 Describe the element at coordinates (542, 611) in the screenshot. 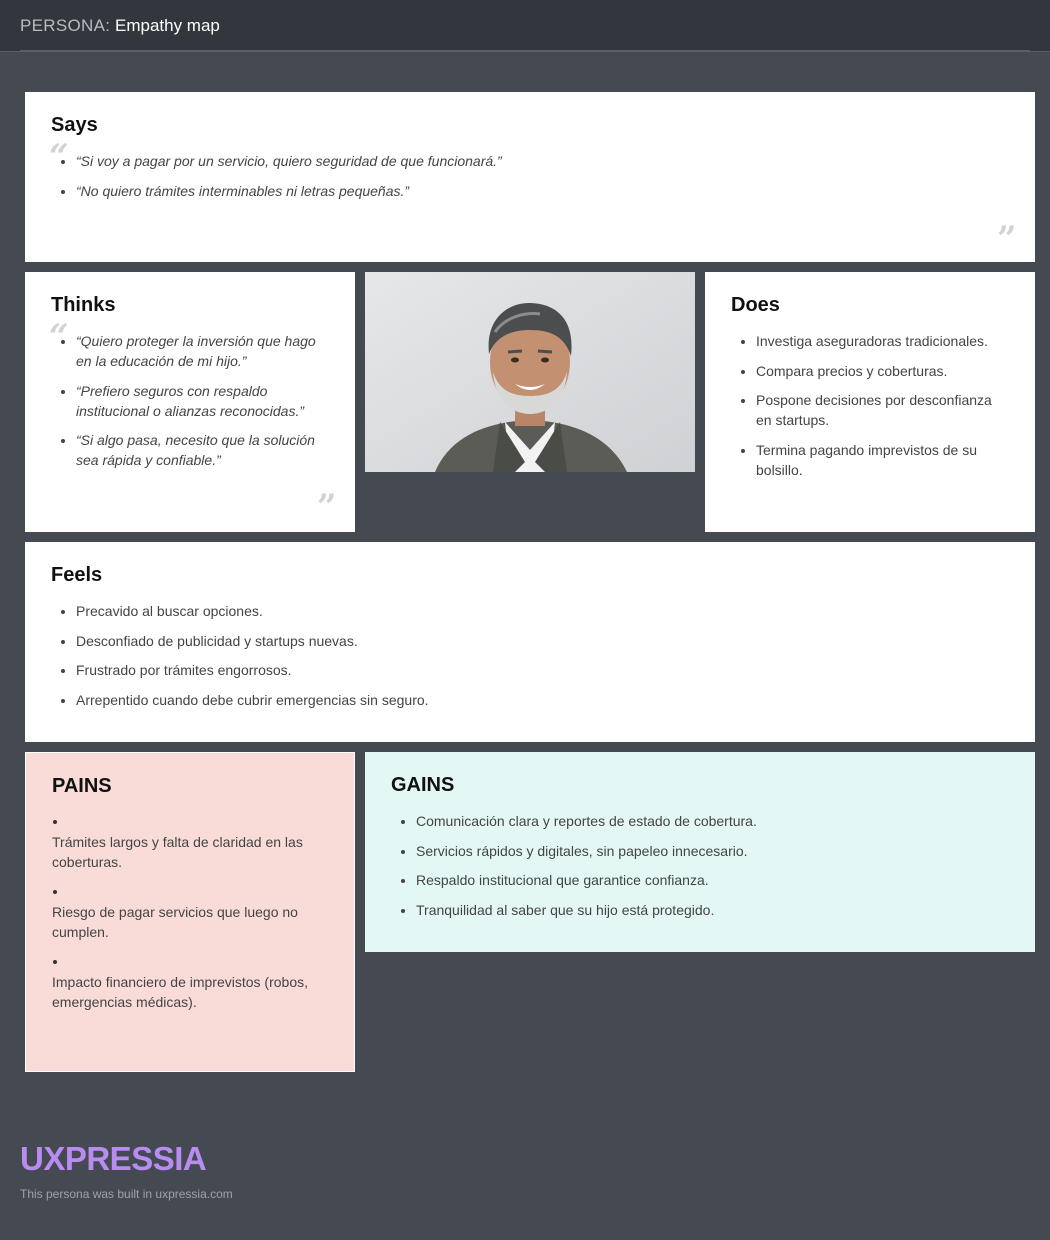

I see `feels-item: Precavido al buscar opciones.` at that location.